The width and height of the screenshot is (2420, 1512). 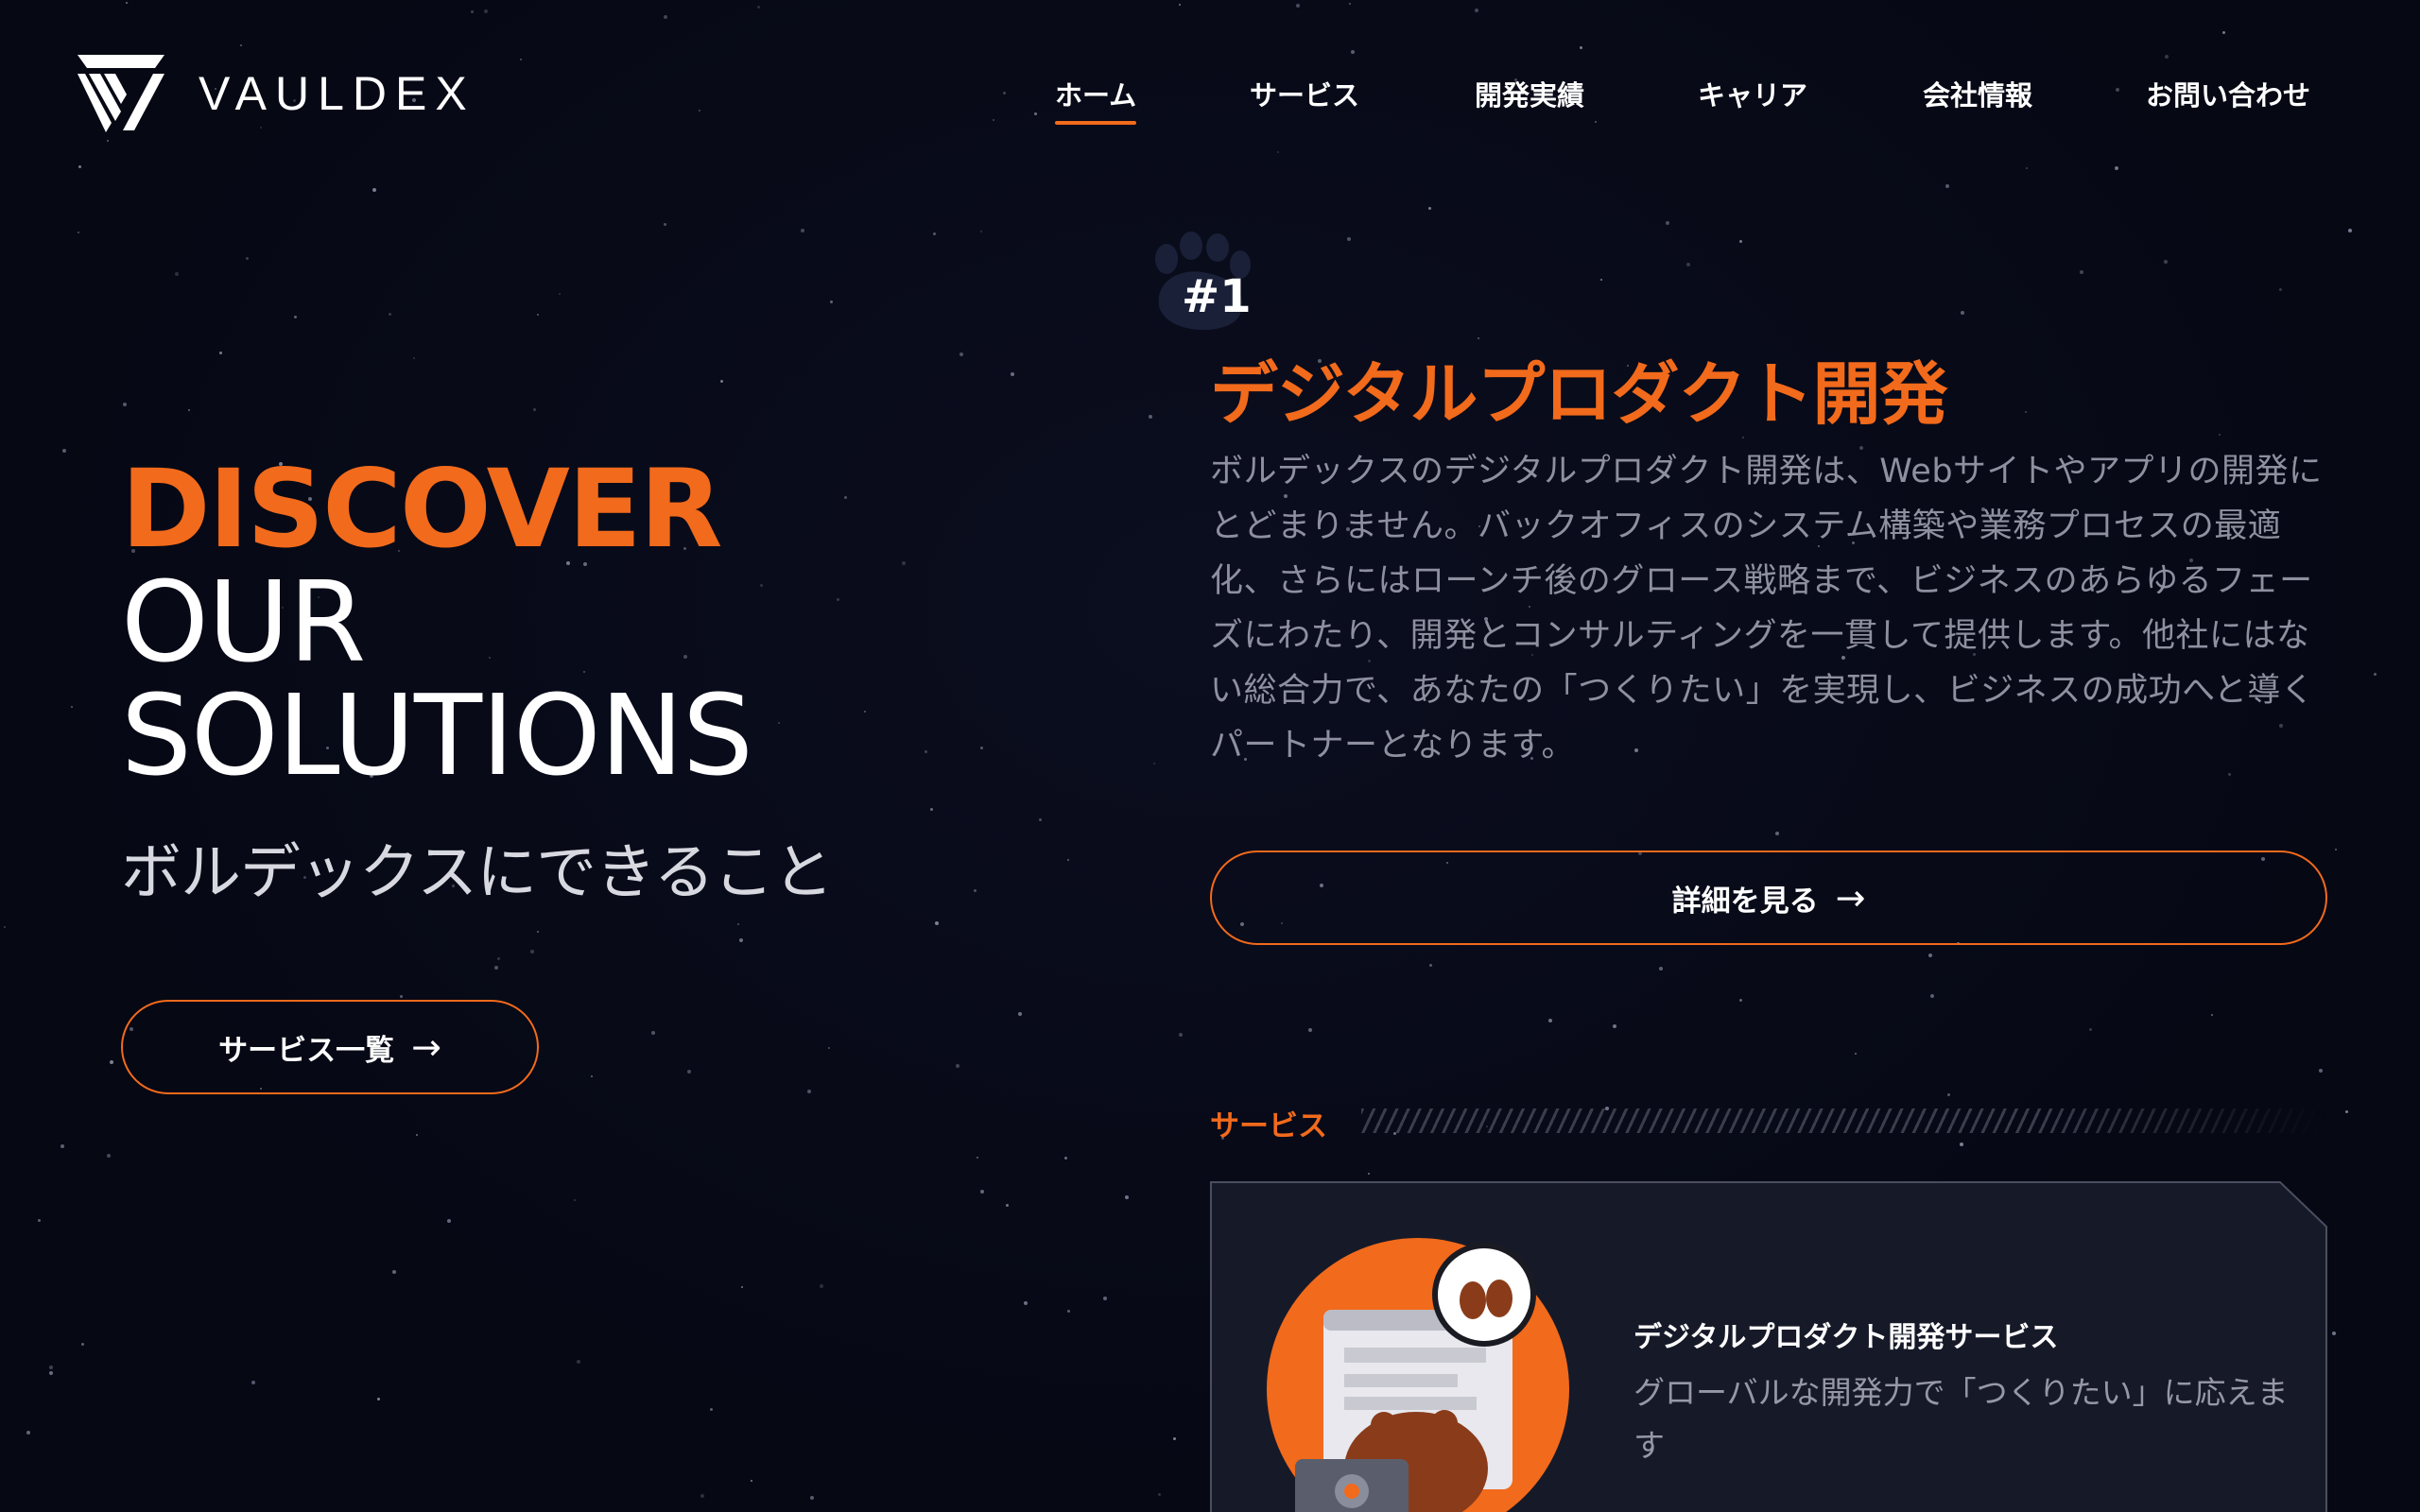 I want to click on nav-active-indicator, so click(x=1096, y=123).